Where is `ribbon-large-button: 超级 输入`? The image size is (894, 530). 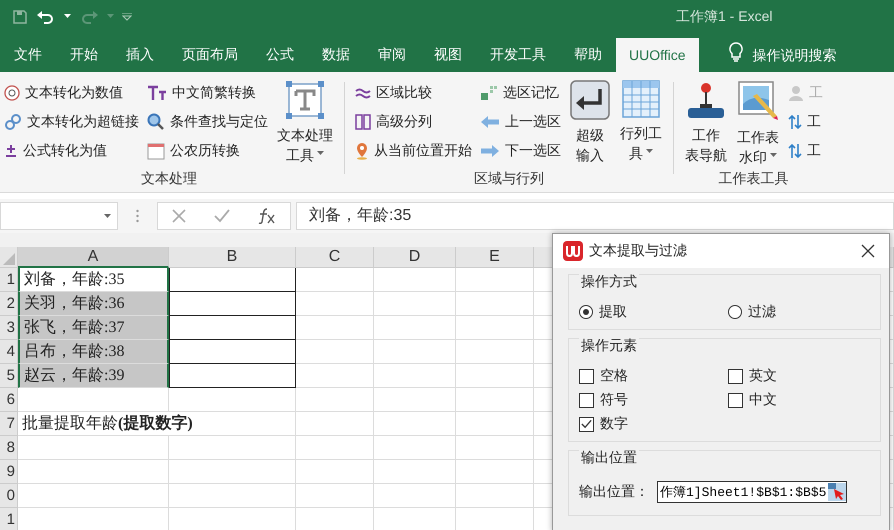 ribbon-large-button: 超级 输入 is located at coordinates (590, 124).